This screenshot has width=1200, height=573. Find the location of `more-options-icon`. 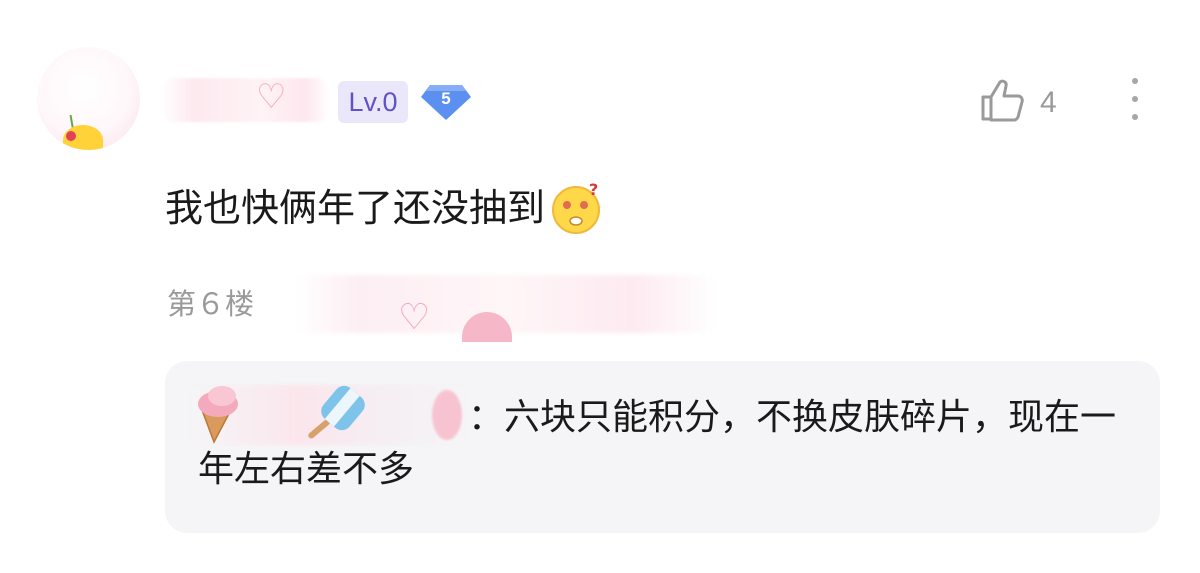

more-options-icon is located at coordinates (1135, 101).